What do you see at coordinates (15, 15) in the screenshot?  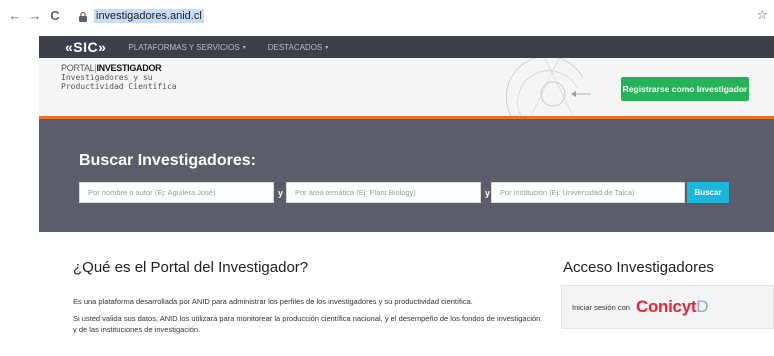 I see `back-icon: ←` at bounding box center [15, 15].